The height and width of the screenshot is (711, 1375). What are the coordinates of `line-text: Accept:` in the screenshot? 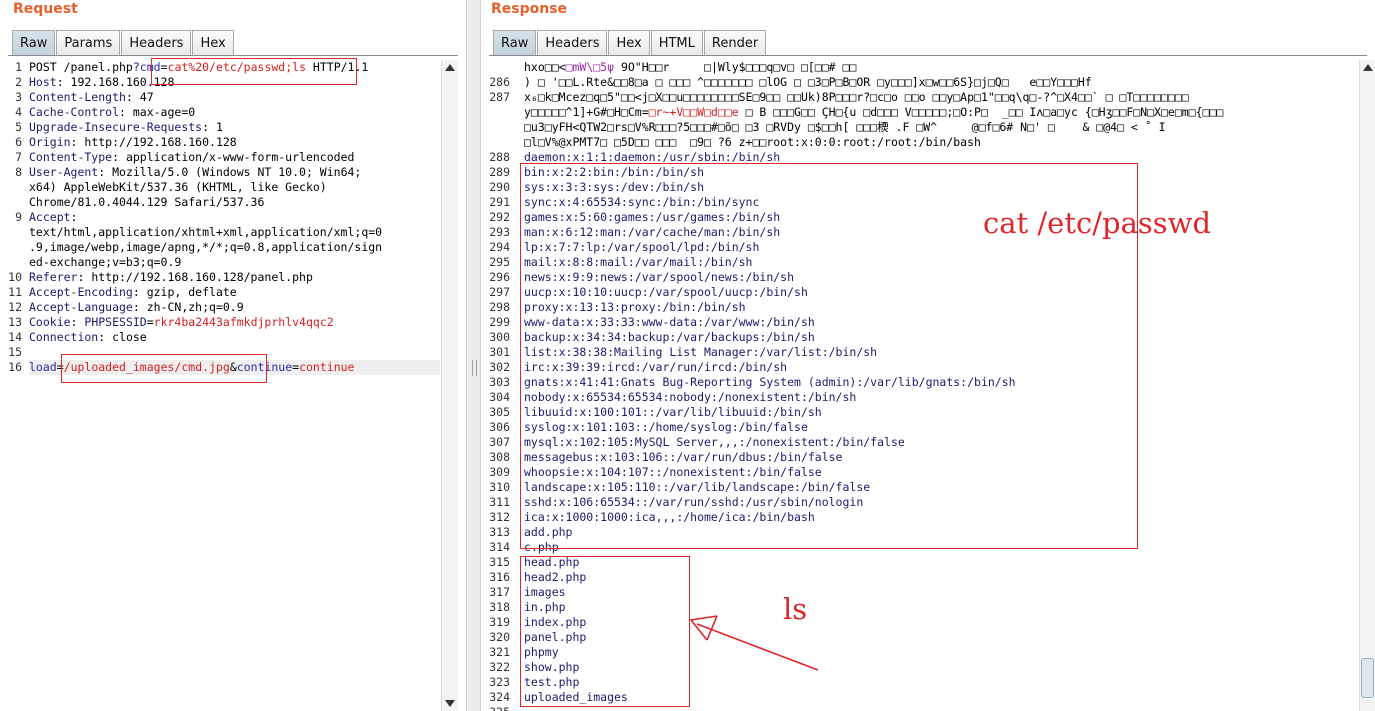 It's located at (53, 217).